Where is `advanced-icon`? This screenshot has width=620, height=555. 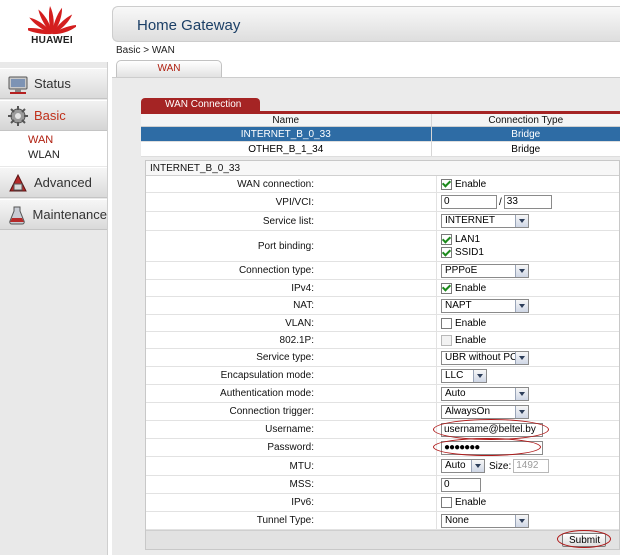
advanced-icon is located at coordinates (18, 183).